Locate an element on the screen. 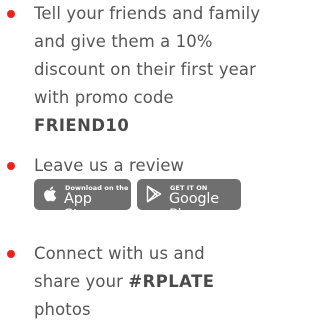 Image resolution: width=320 pixels, height=325 pixels. apple-icon is located at coordinates (50, 194).